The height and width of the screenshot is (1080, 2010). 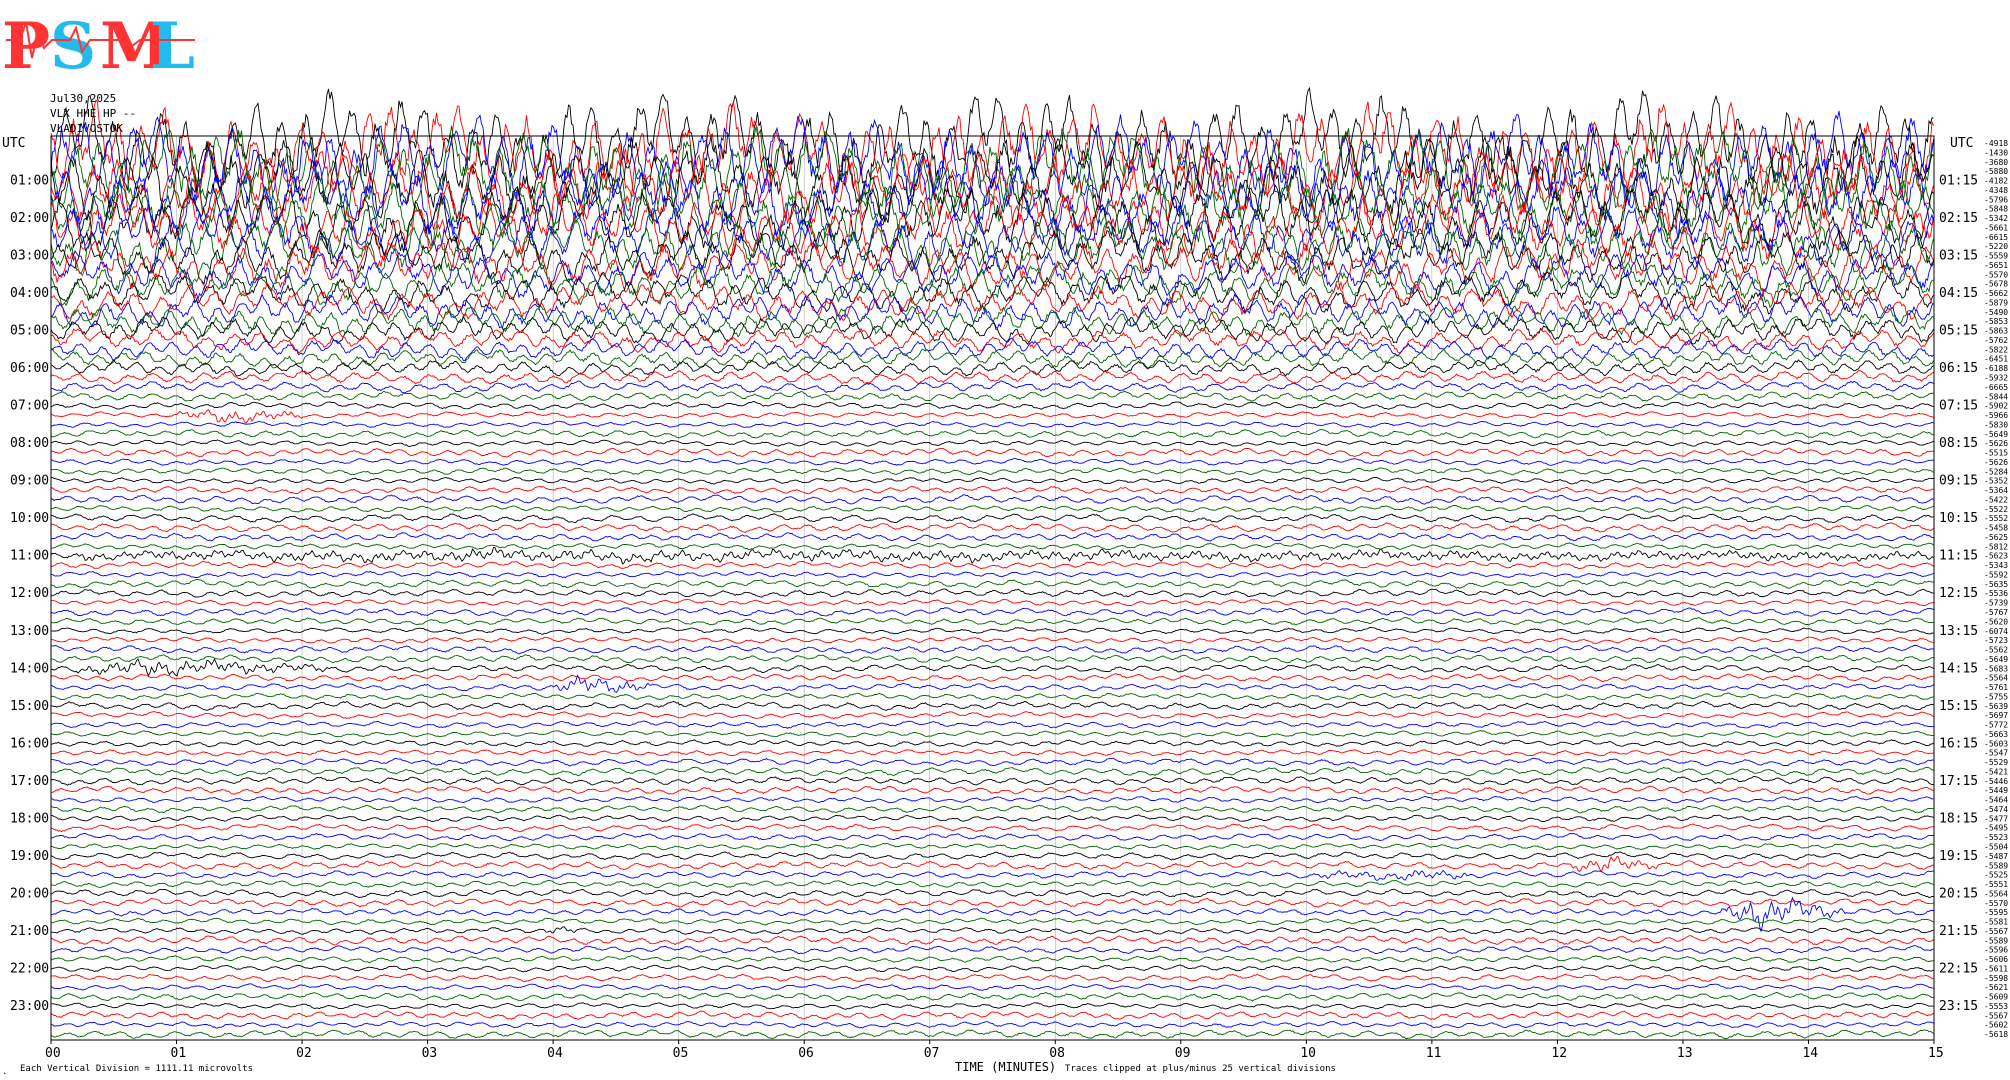 What do you see at coordinates (1996, 462) in the screenshot?
I see `trace-offset-label: -5626` at bounding box center [1996, 462].